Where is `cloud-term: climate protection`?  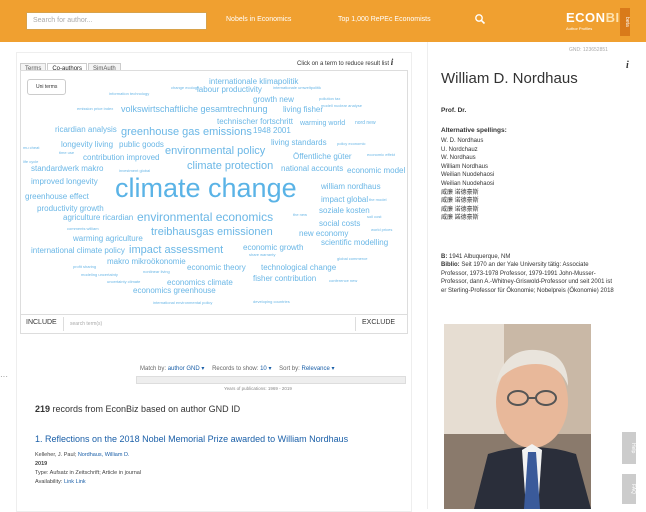 cloud-term: climate protection is located at coordinates (230, 166).